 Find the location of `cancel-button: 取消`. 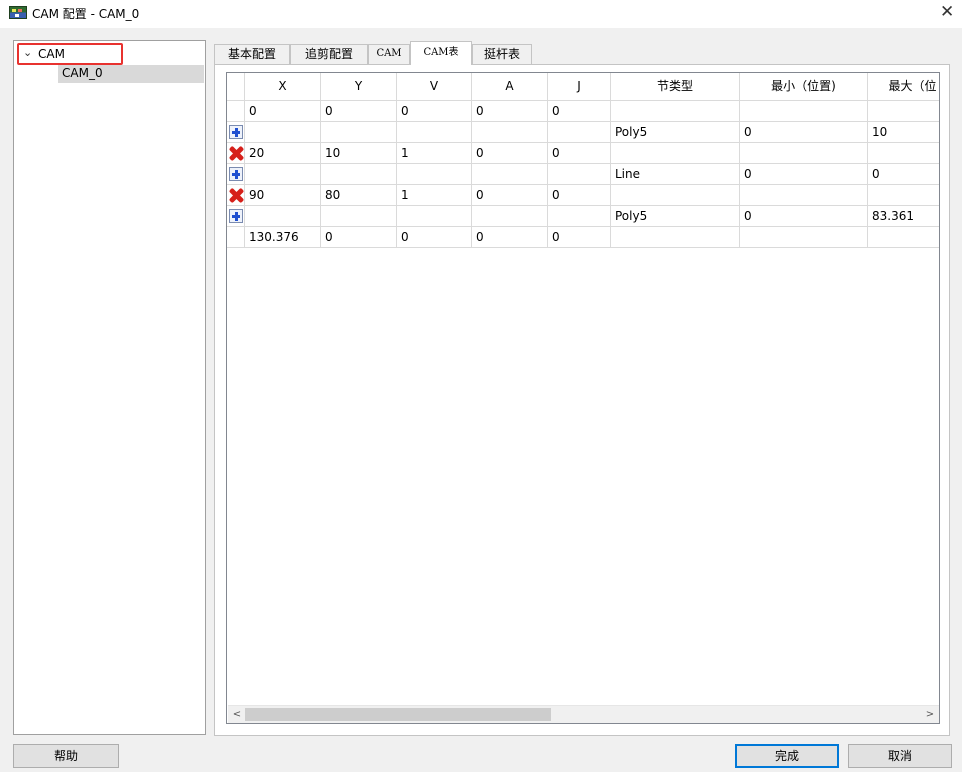

cancel-button: 取消 is located at coordinates (900, 756).